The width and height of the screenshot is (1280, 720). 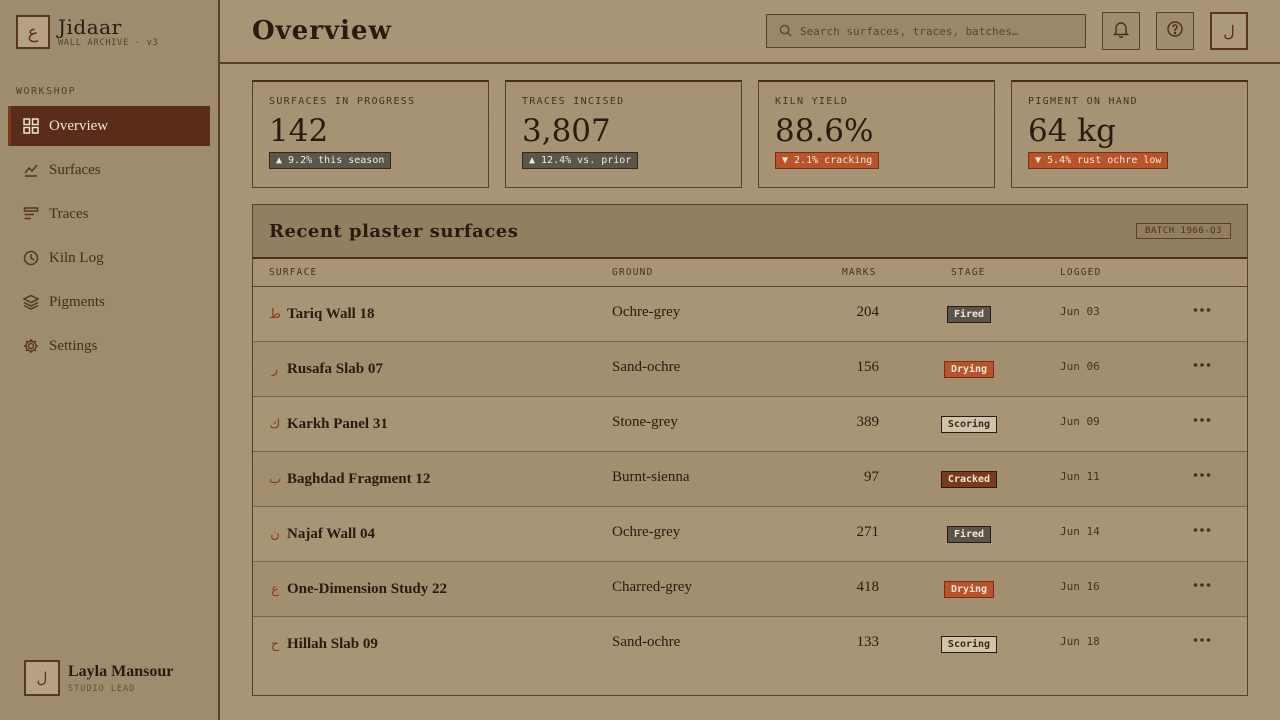 What do you see at coordinates (31, 214) in the screenshot?
I see `layers-list-icon` at bounding box center [31, 214].